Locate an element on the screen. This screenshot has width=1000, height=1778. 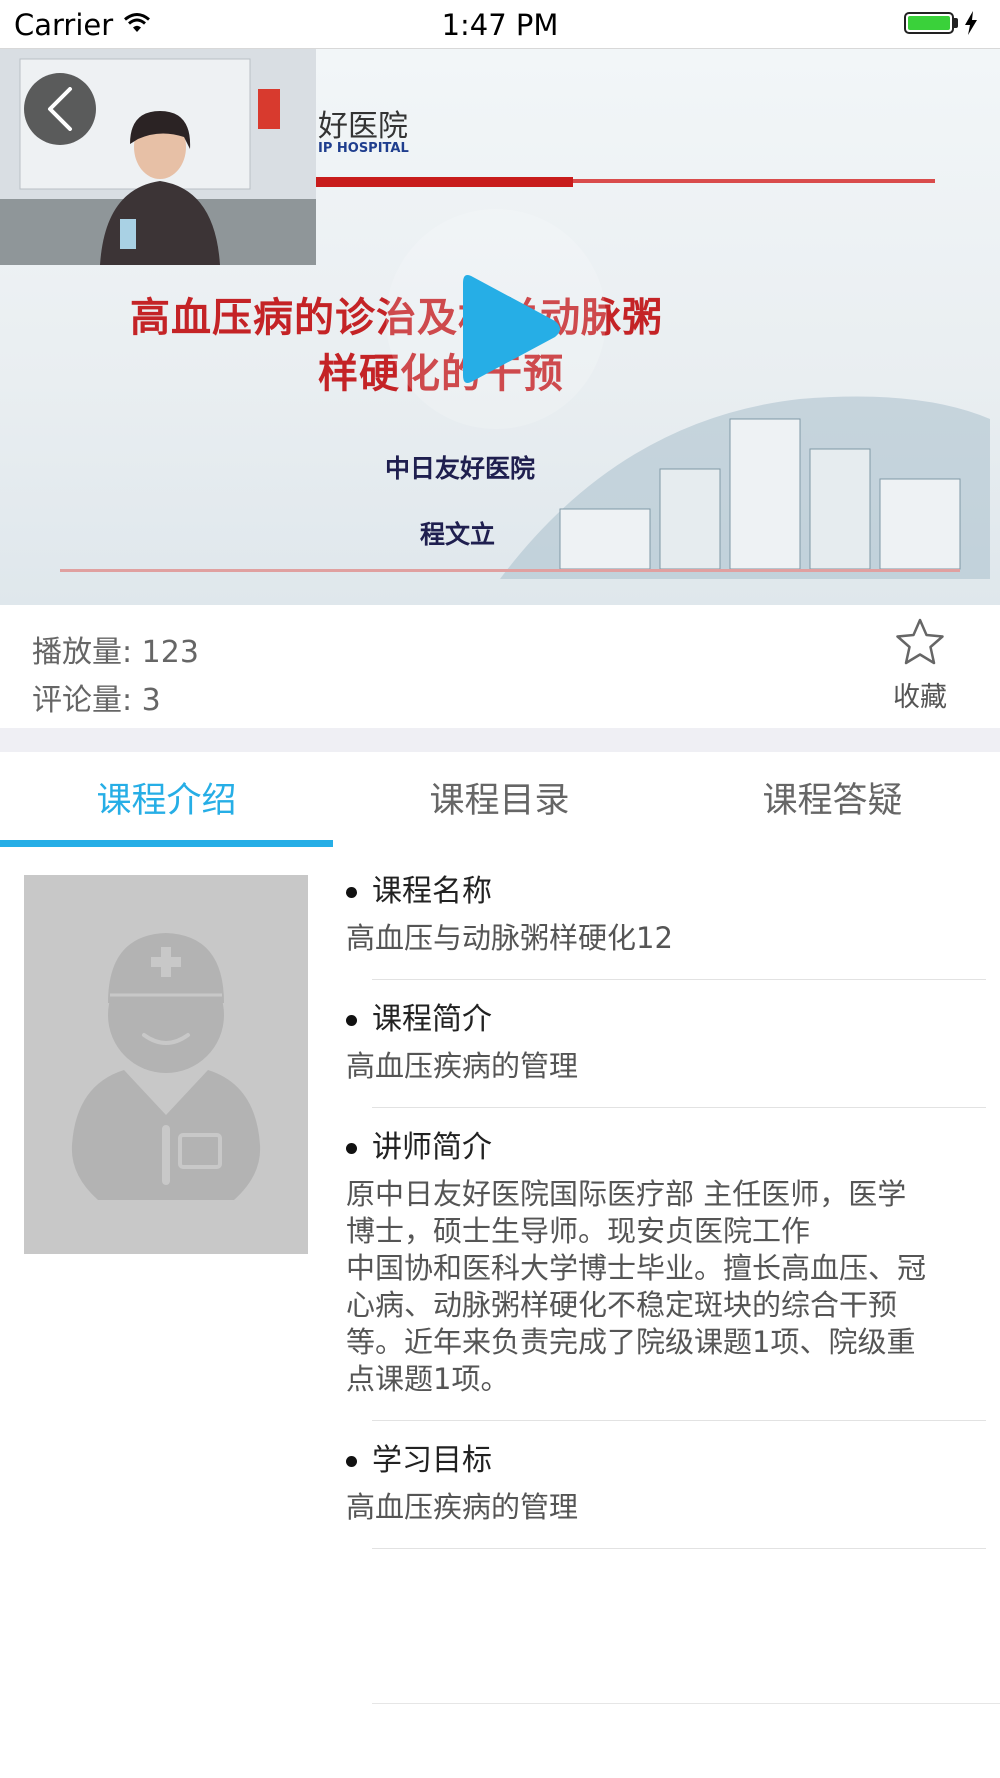
charging-icon is located at coordinates (971, 25).